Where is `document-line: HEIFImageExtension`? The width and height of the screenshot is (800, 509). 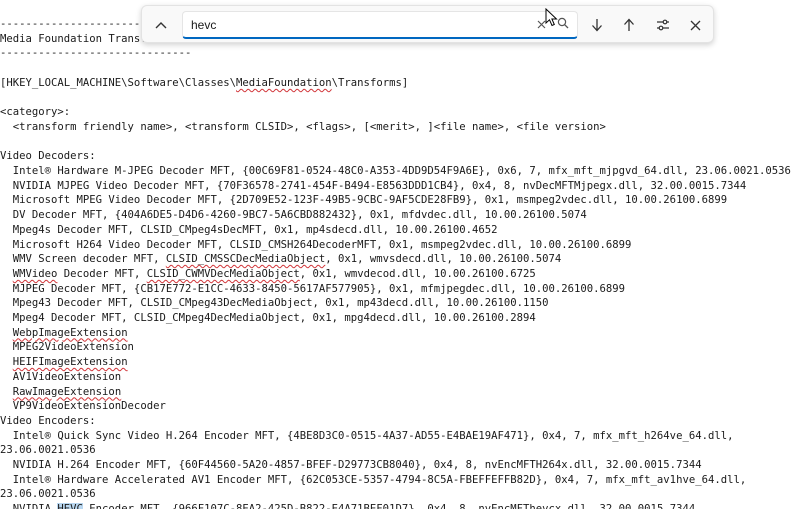 document-line: HEIFImageExtension is located at coordinates (70, 362).